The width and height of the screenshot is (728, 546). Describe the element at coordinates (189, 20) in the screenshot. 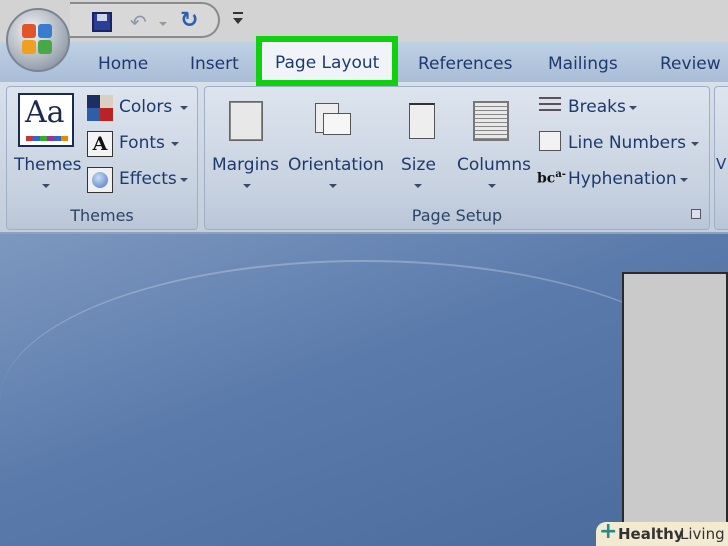

I see `redo-icon: ↻` at that location.